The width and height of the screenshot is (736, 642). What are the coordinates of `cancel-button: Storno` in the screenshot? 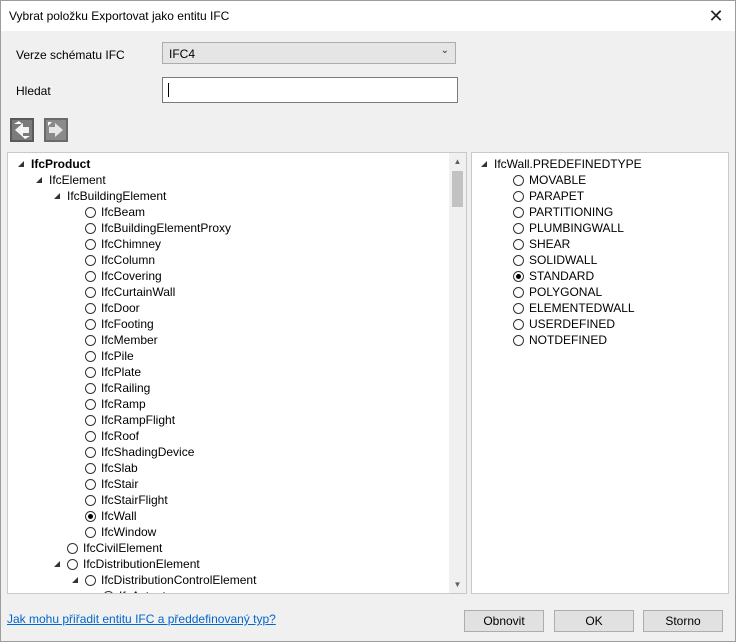 It's located at (683, 621).